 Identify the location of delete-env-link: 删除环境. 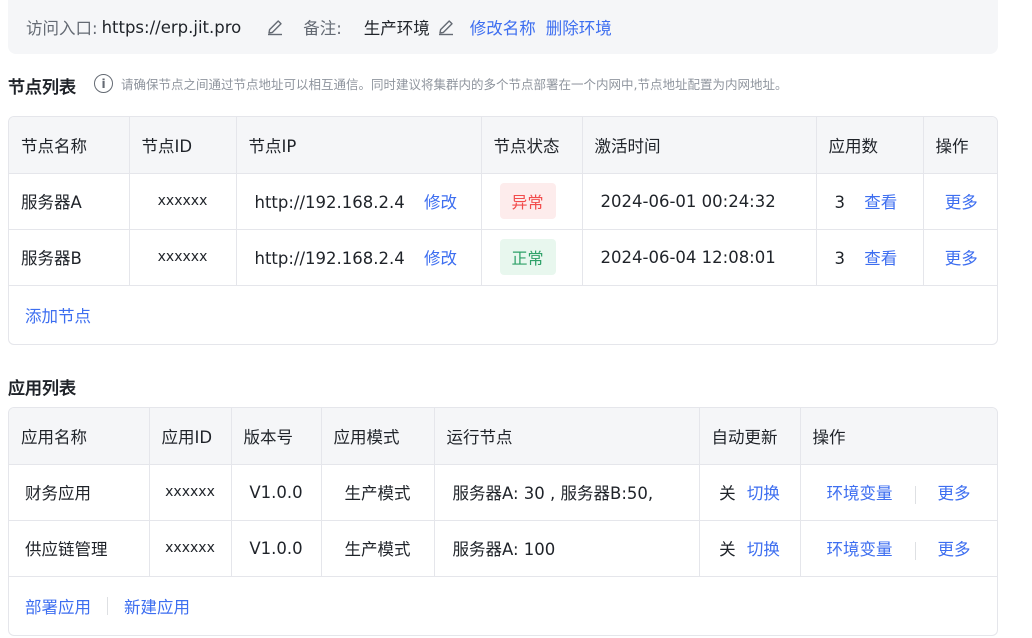
(579, 27).